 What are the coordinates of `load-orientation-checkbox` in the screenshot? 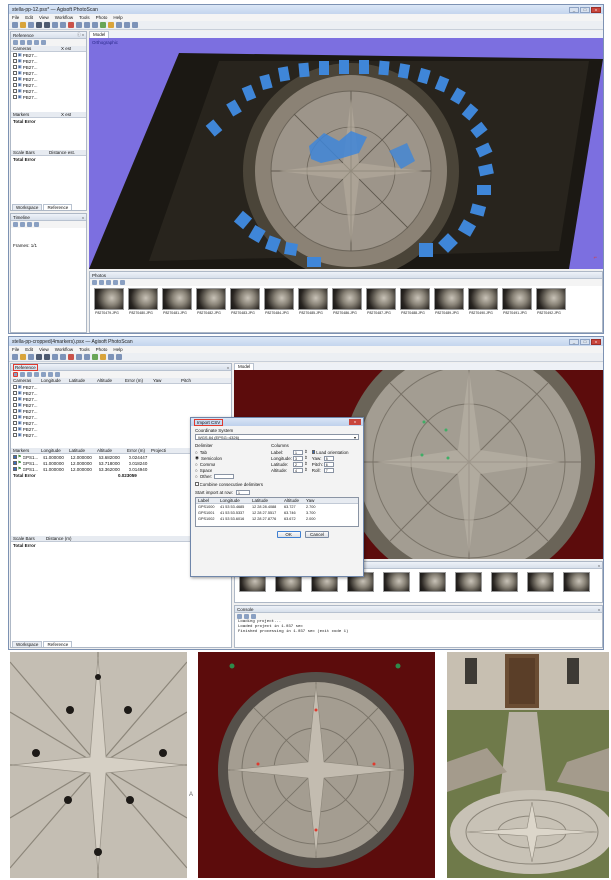 It's located at (313, 452).